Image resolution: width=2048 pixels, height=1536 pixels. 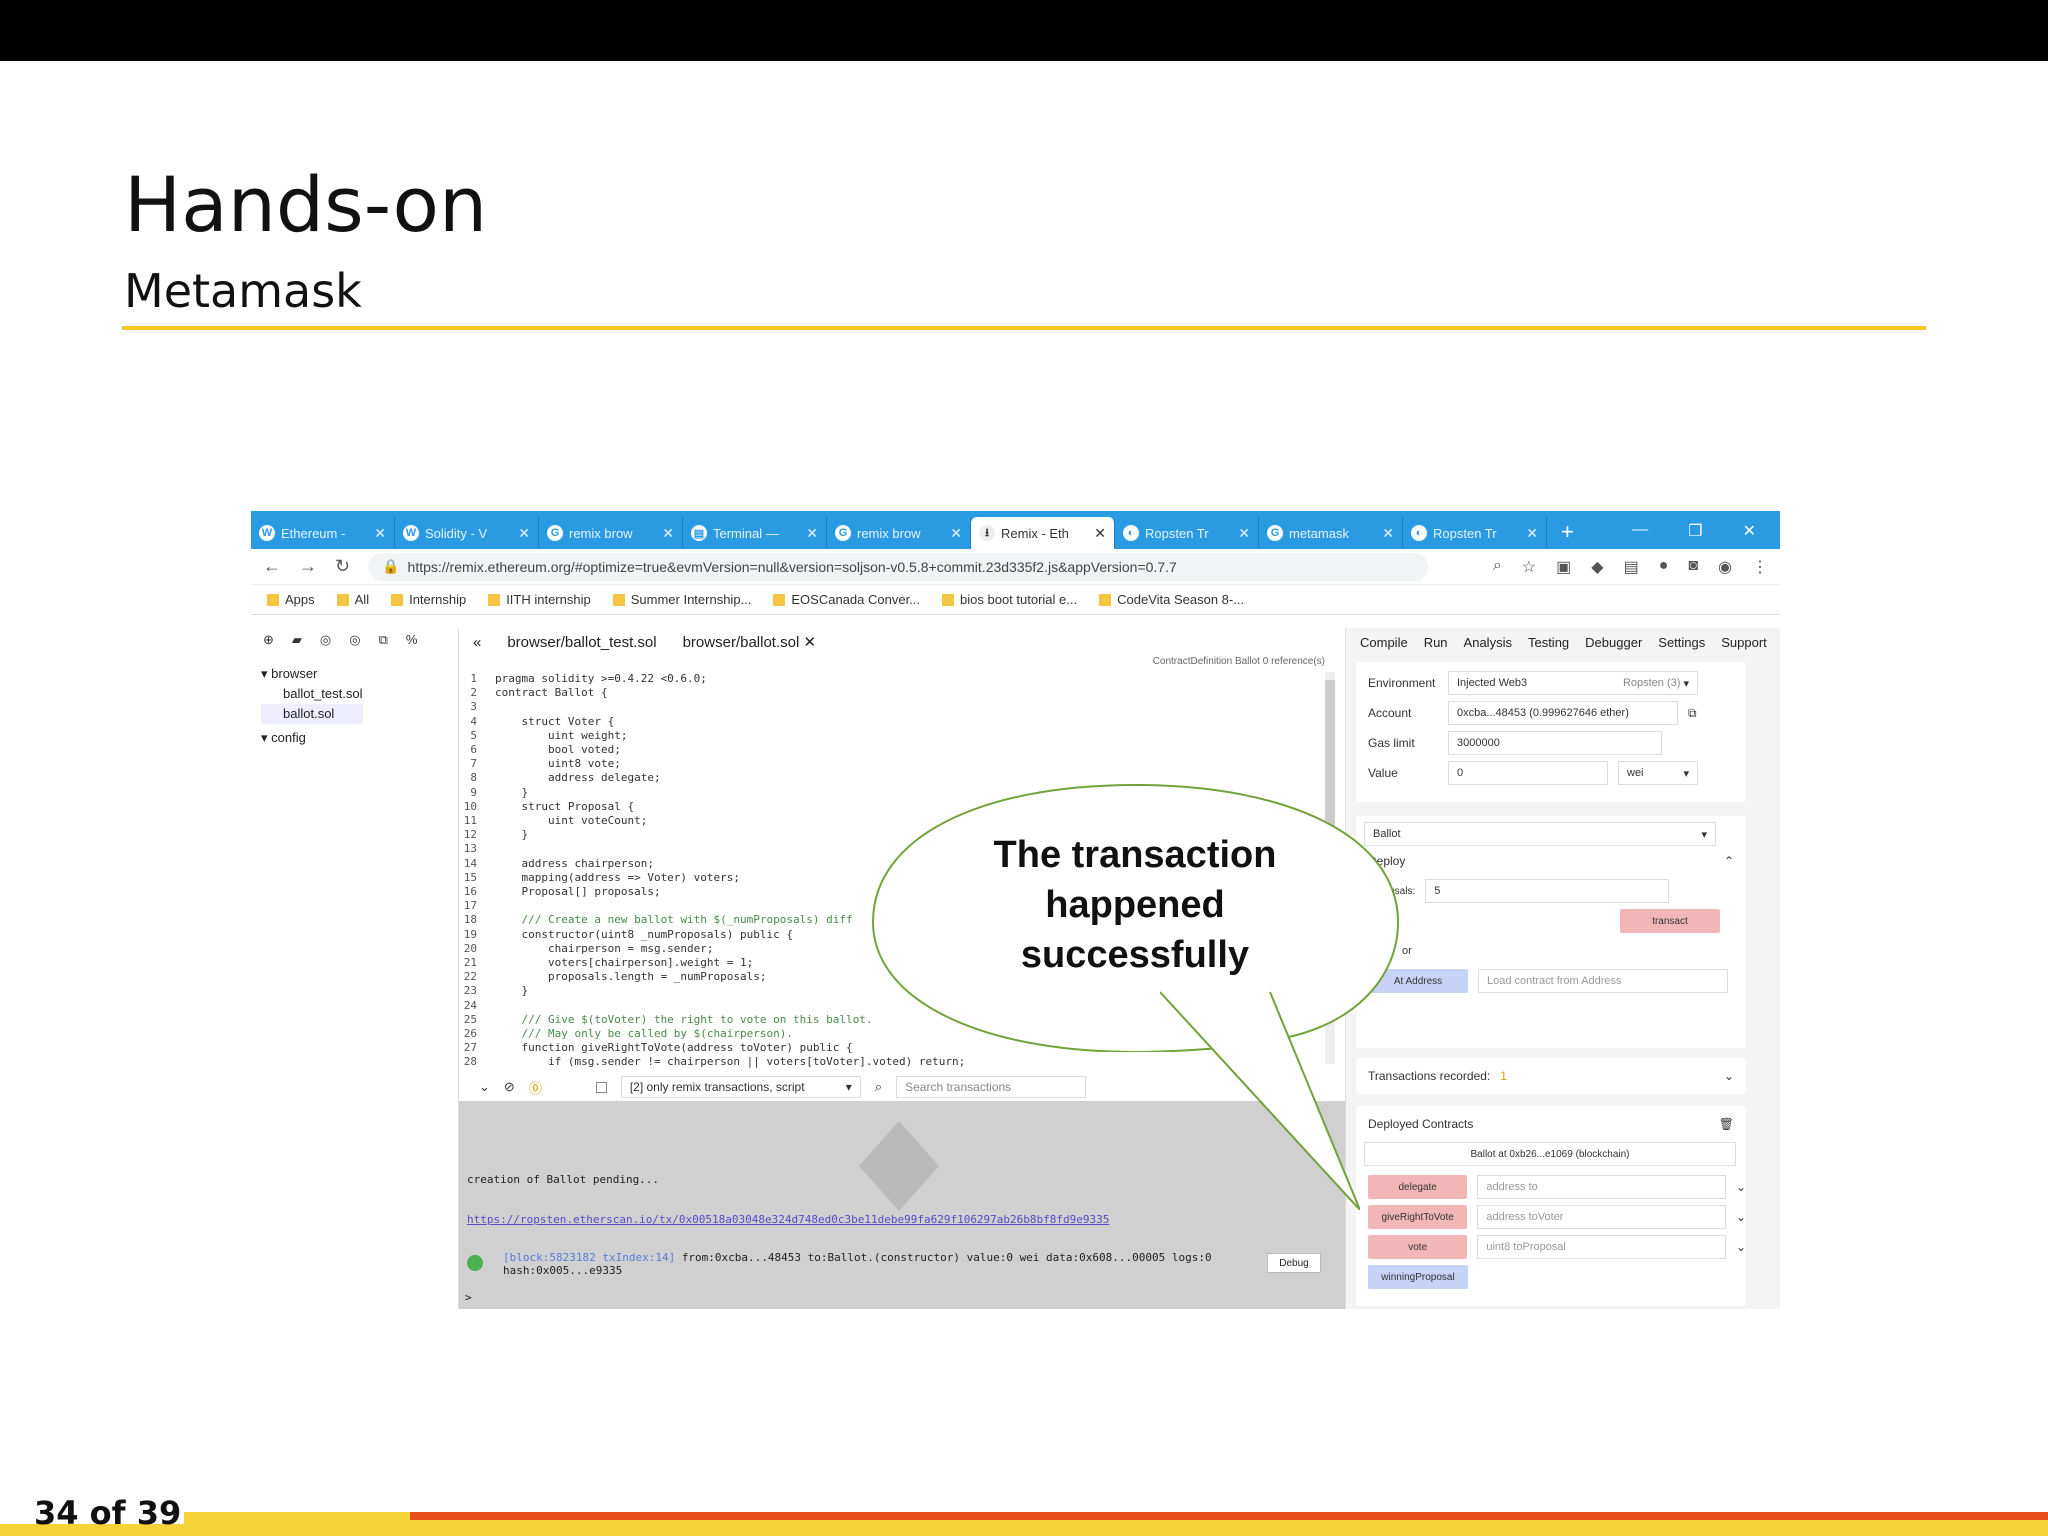 What do you see at coordinates (306, 204) in the screenshot?
I see `slide-title: Hands-on` at bounding box center [306, 204].